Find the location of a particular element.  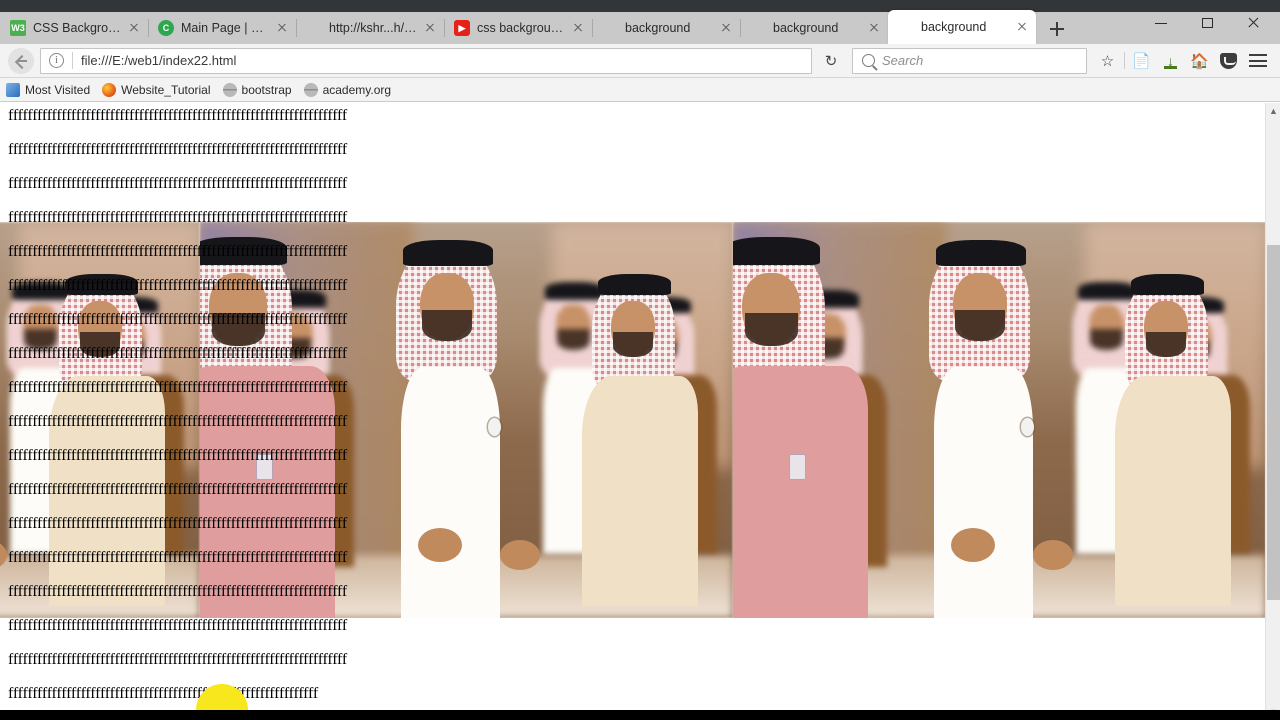

minimize-button is located at coordinates (1161, 23).